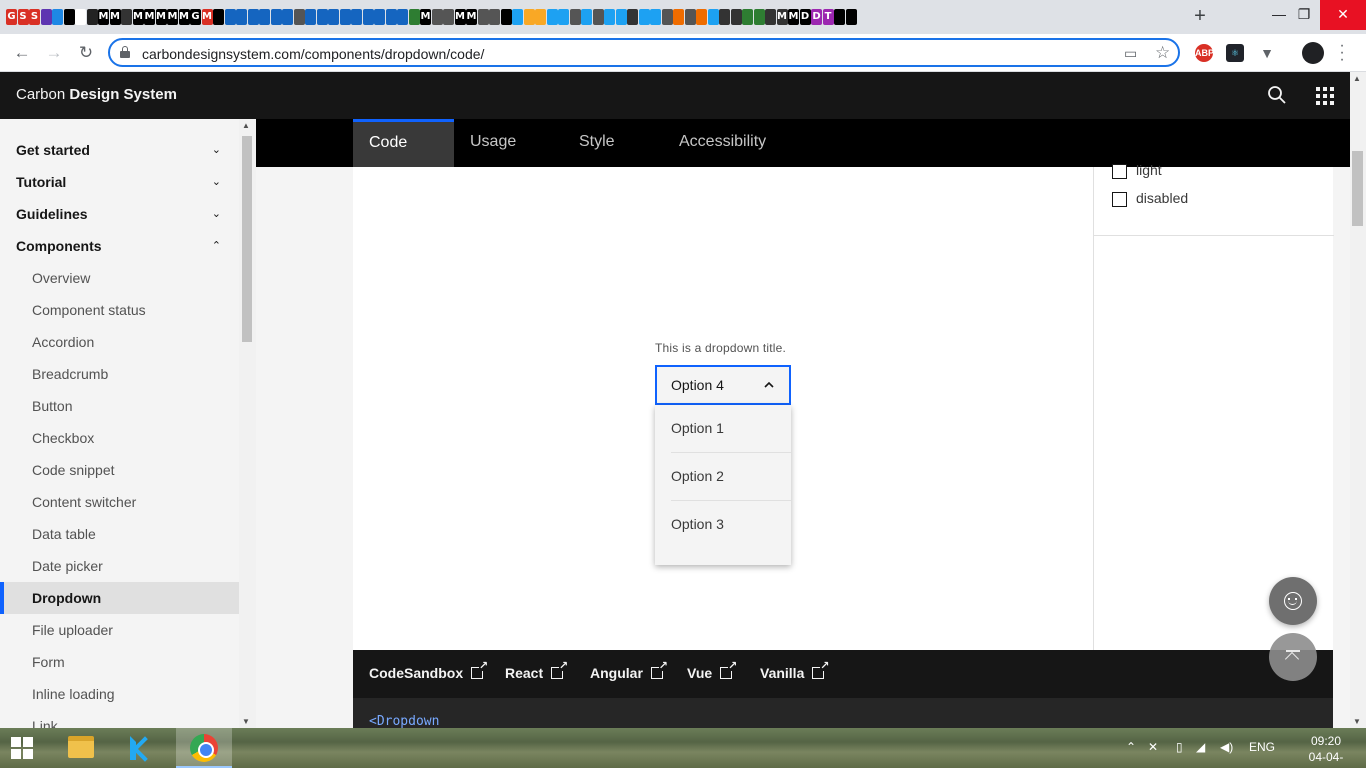 The height and width of the screenshot is (768, 1366). What do you see at coordinates (1162, 53) in the screenshot?
I see `bookmark-star-icon: ☆` at bounding box center [1162, 53].